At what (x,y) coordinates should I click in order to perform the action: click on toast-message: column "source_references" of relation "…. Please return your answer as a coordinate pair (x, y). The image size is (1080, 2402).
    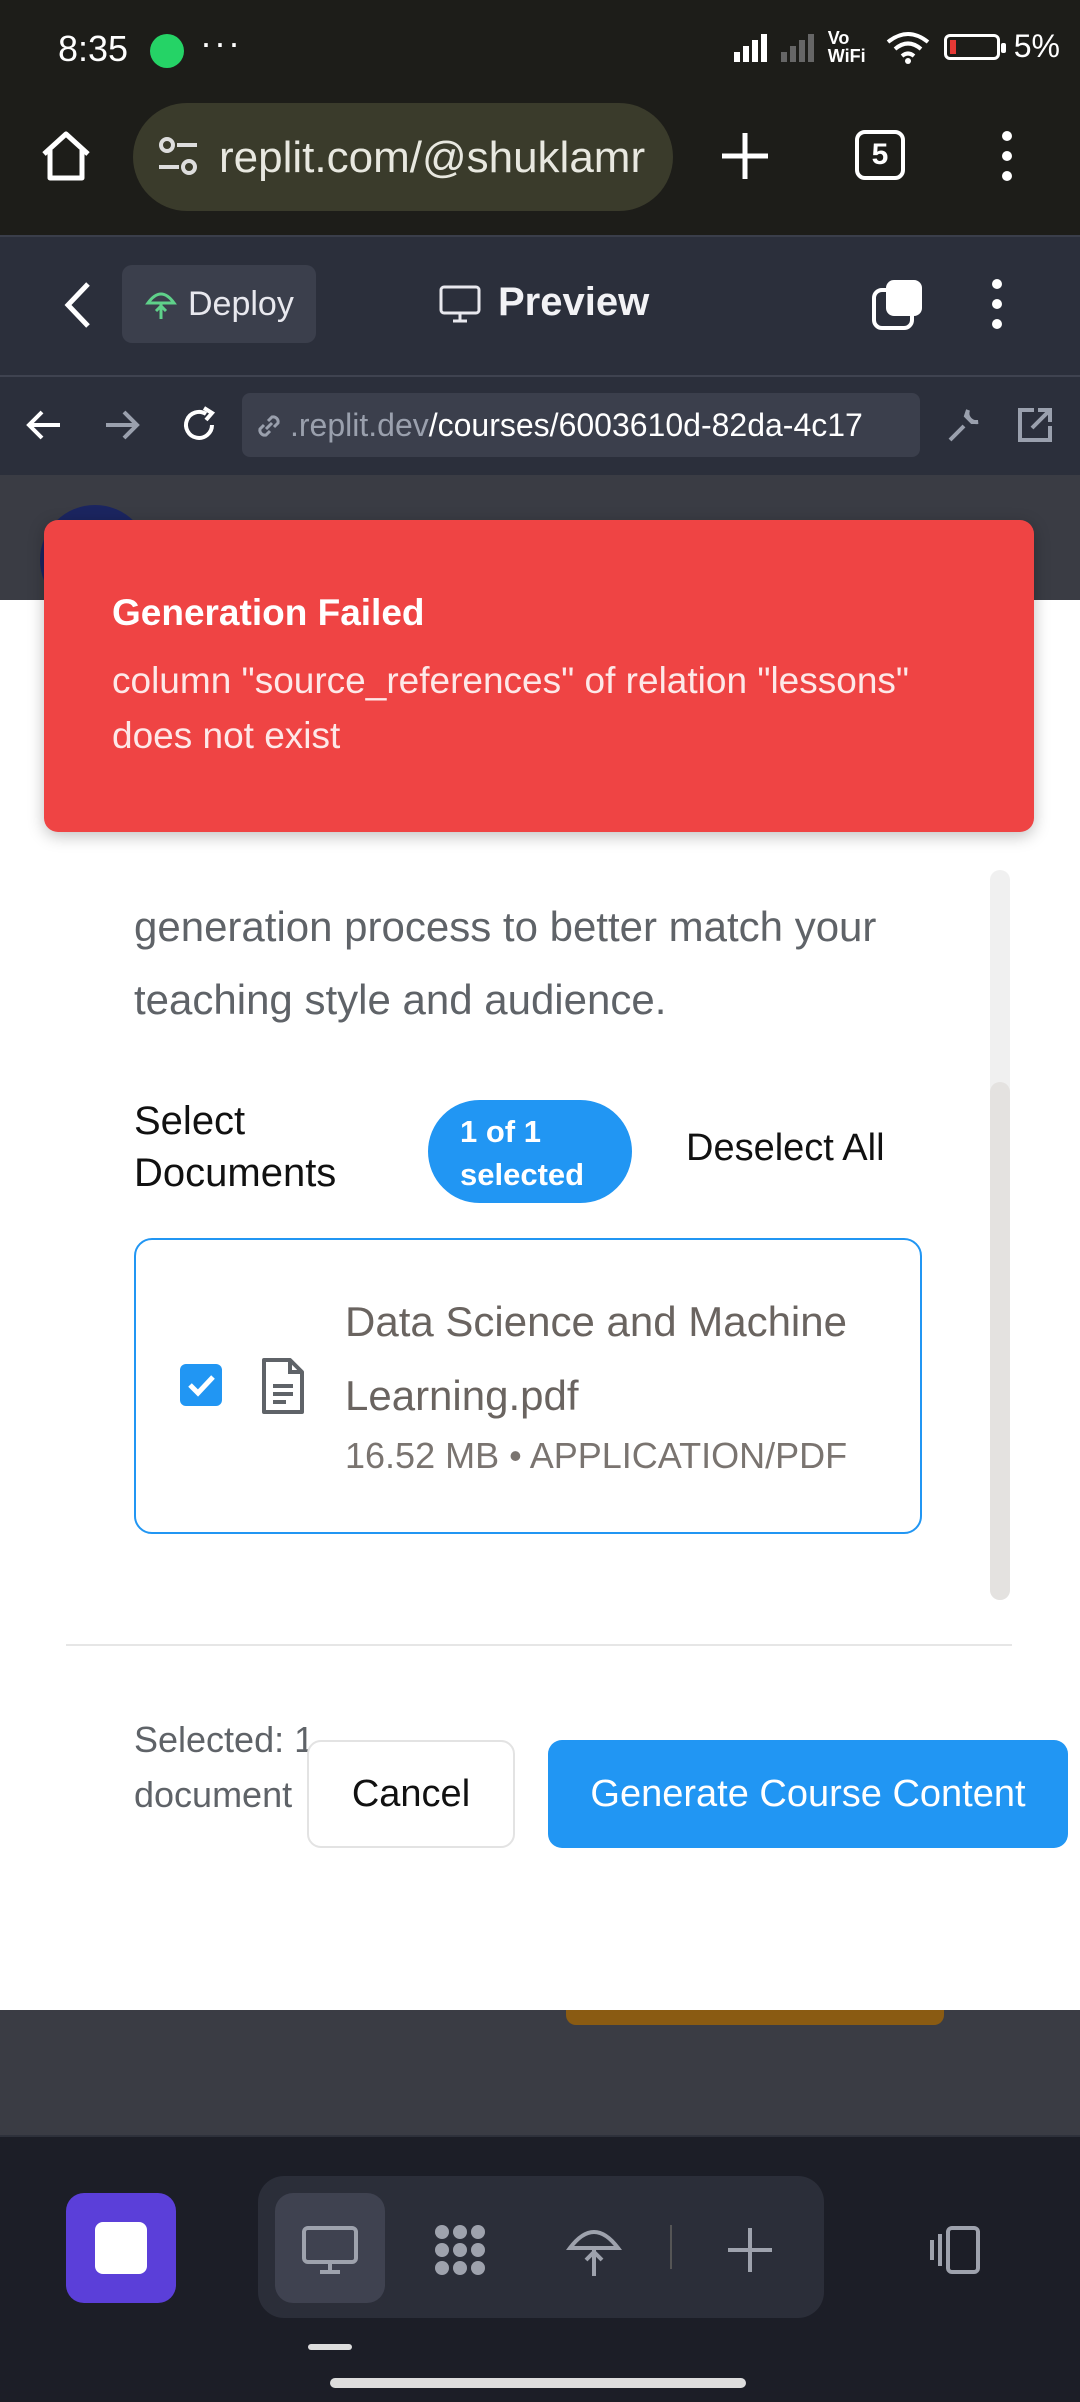
    Looking at the image, I should click on (511, 708).